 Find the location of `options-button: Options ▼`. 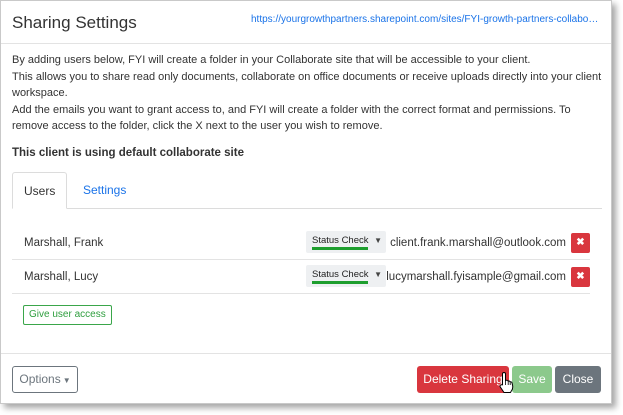

options-button: Options ▼ is located at coordinates (45, 379).